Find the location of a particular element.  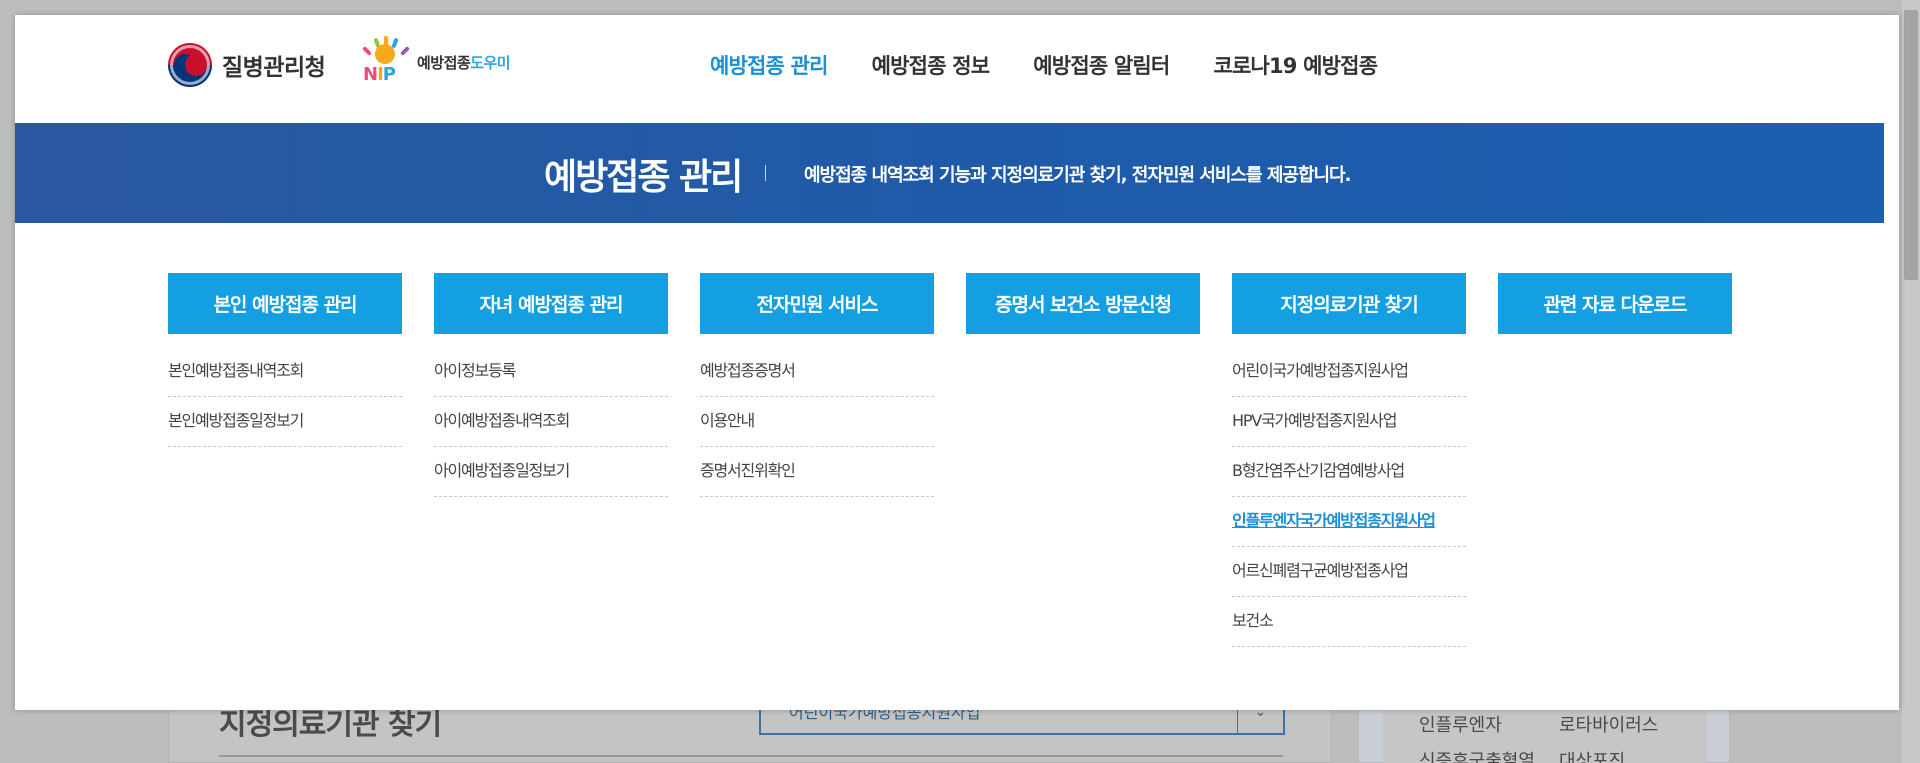

menu-head-certificate-visit: 증명서 보건소 방문신청 is located at coordinates (1083, 303).